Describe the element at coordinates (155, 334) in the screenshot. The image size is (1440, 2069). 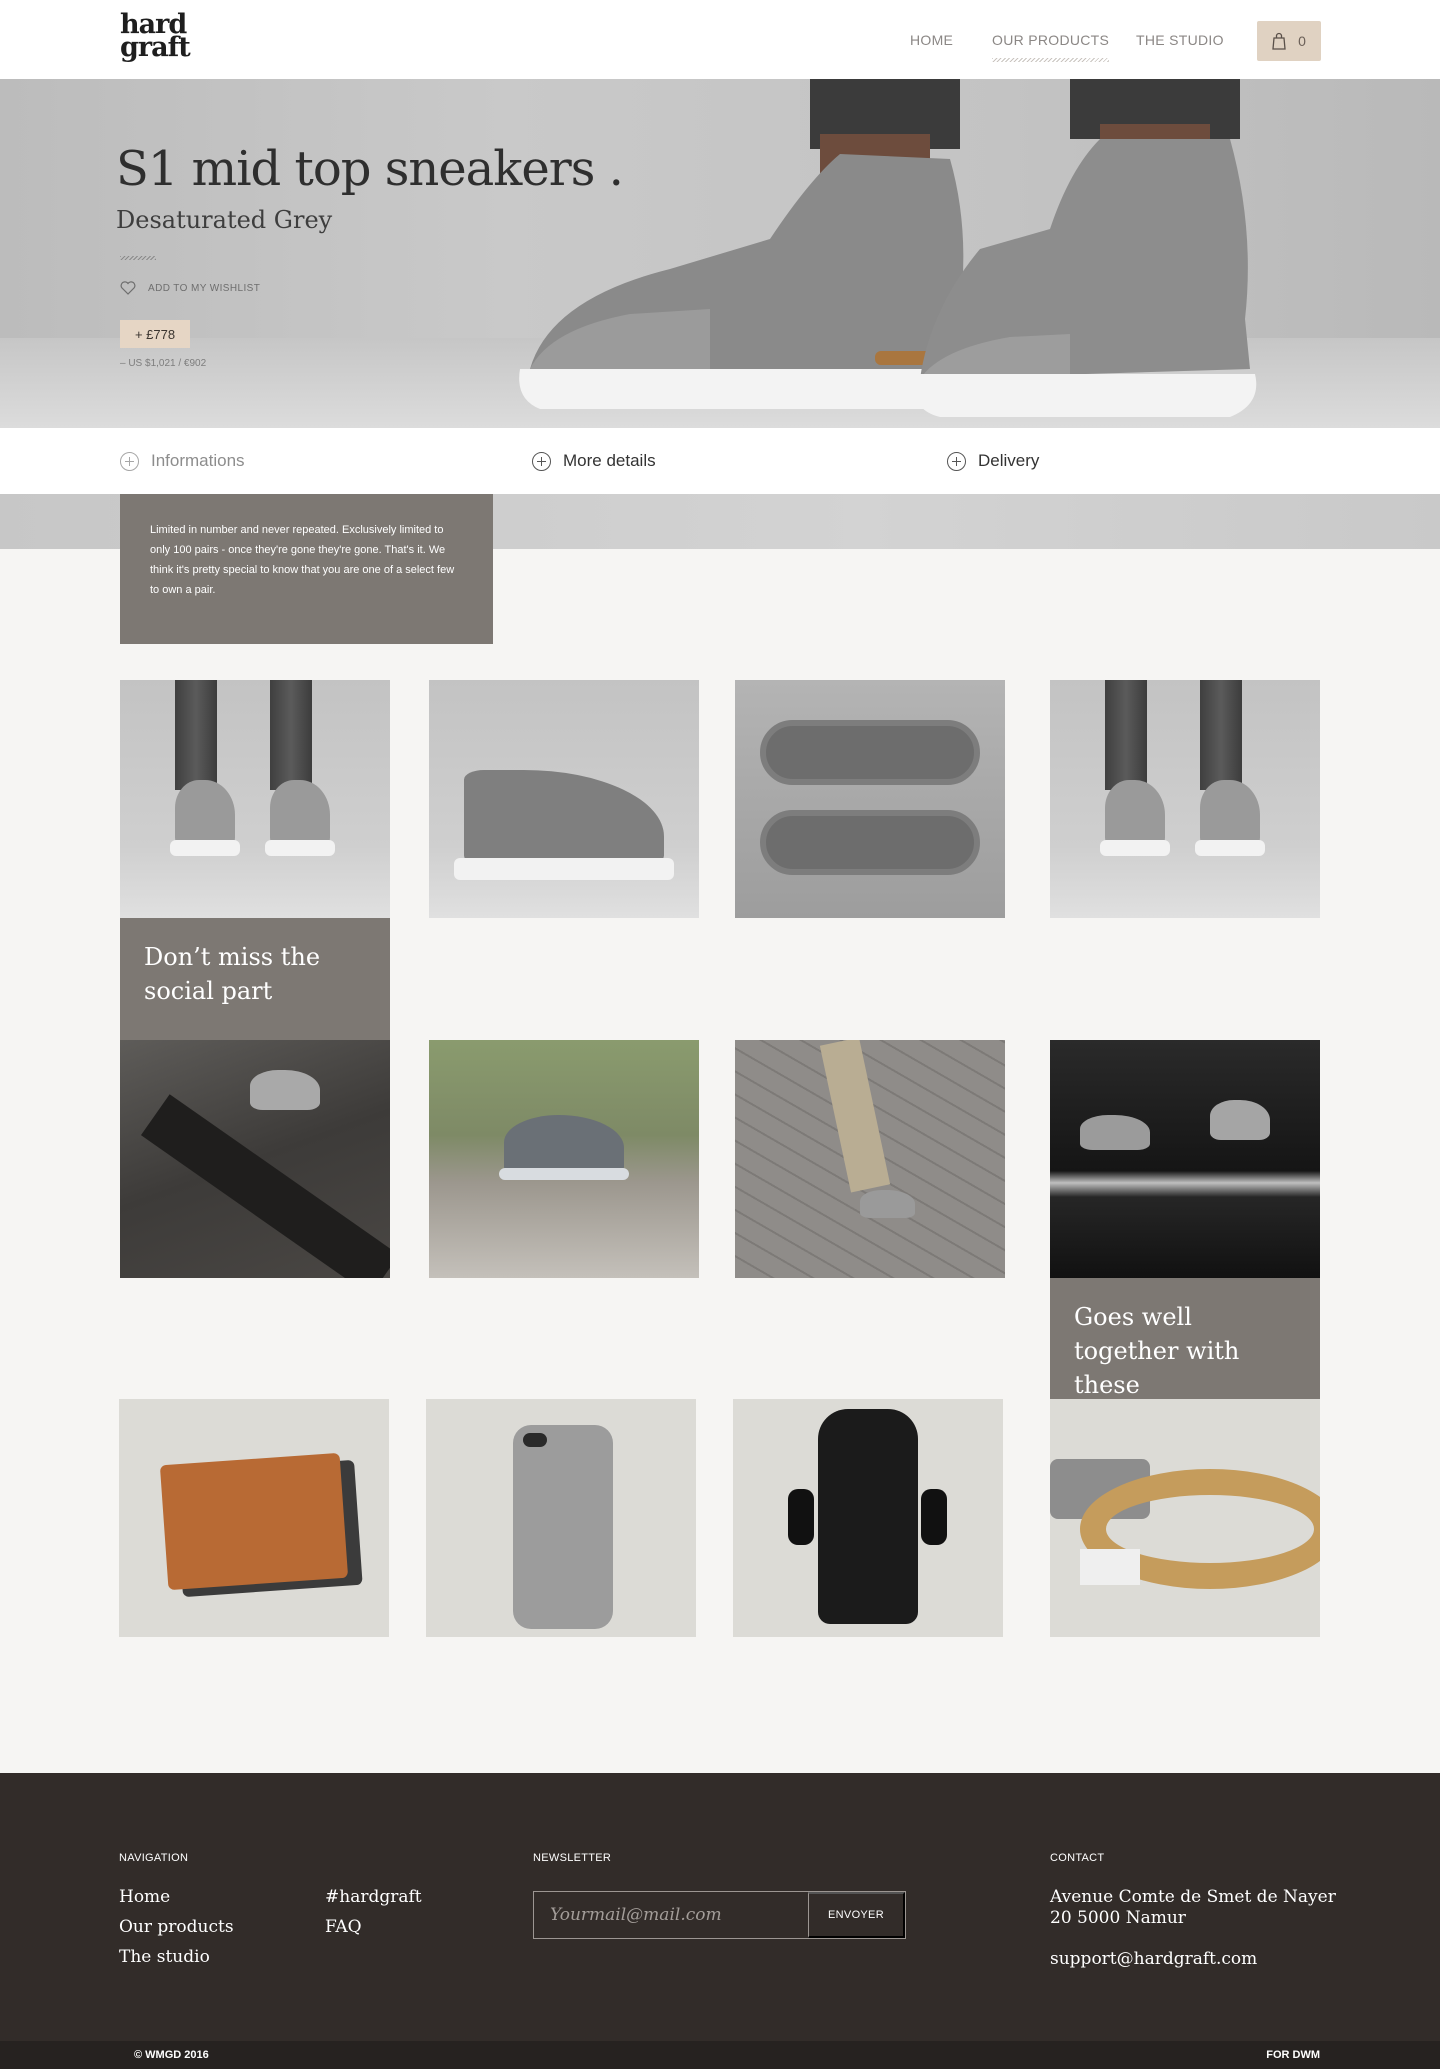
I see `price-button: + £778` at that location.